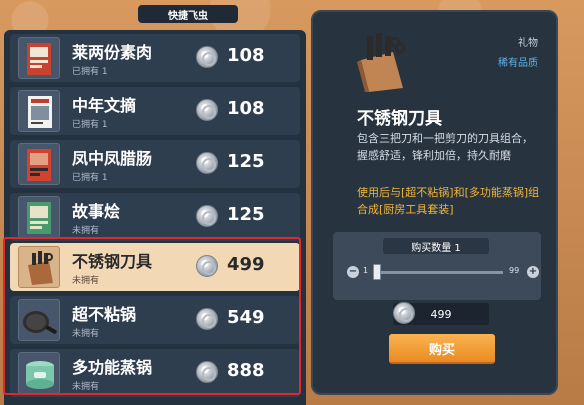  Describe the element at coordinates (377, 272) in the screenshot. I see `quantity-slider-handle` at that location.